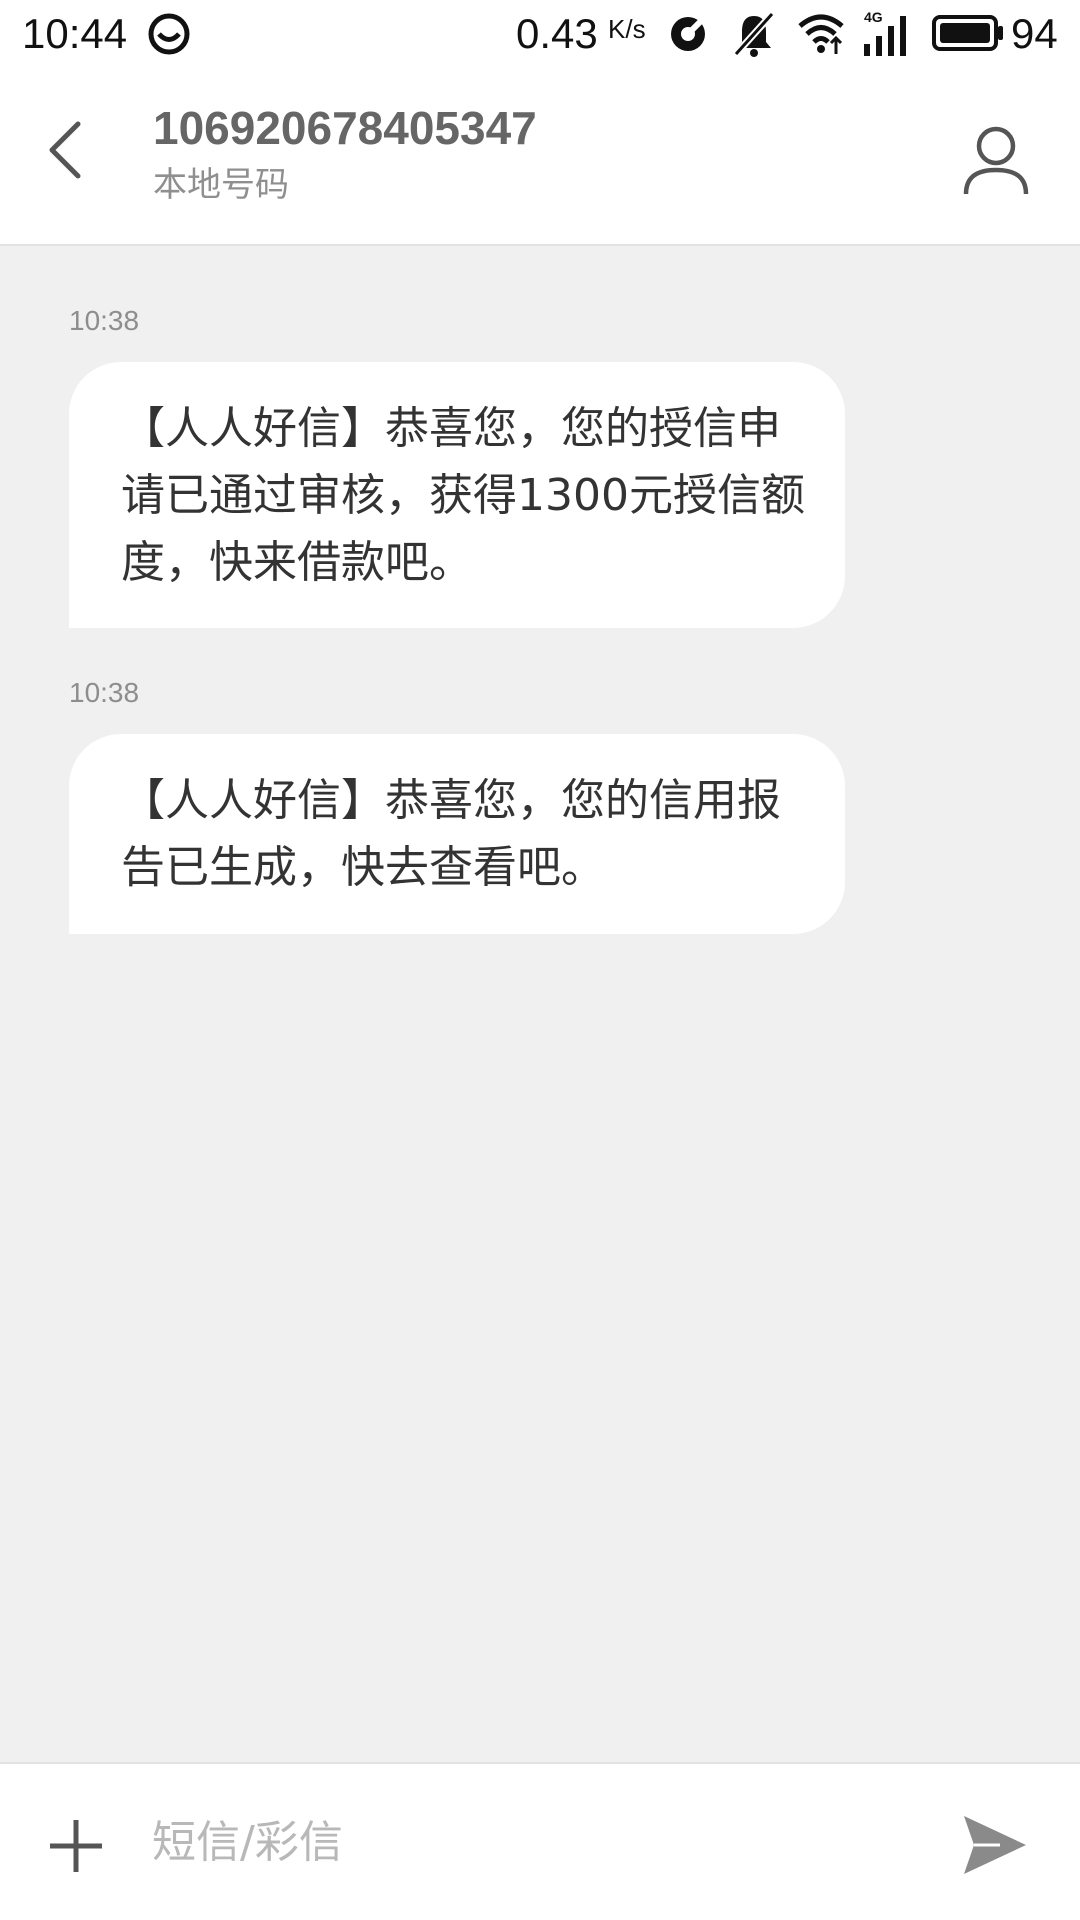 This screenshot has width=1080, height=1920. I want to click on status-bar: 10:44 0.43 K/s 4G 94, so click(540, 36).